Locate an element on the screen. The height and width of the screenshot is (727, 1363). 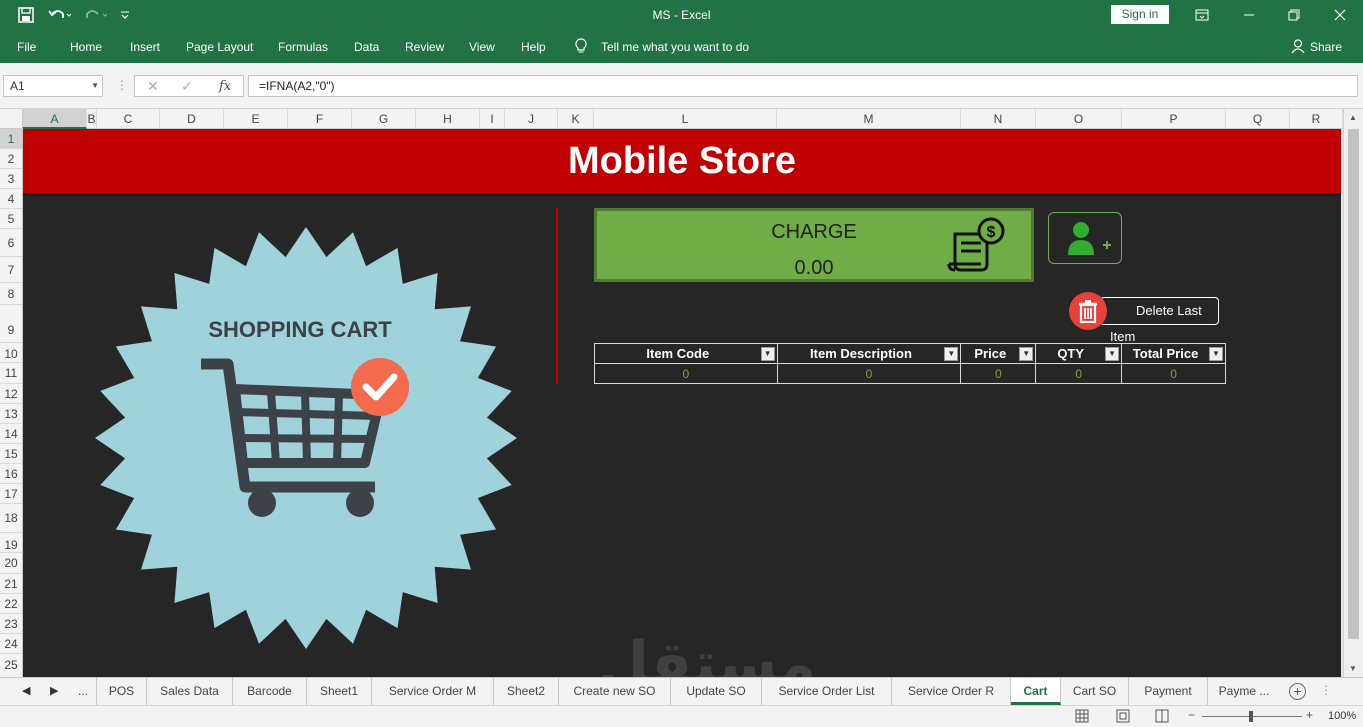
row-header-22: 22 is located at coordinates (11, 604).